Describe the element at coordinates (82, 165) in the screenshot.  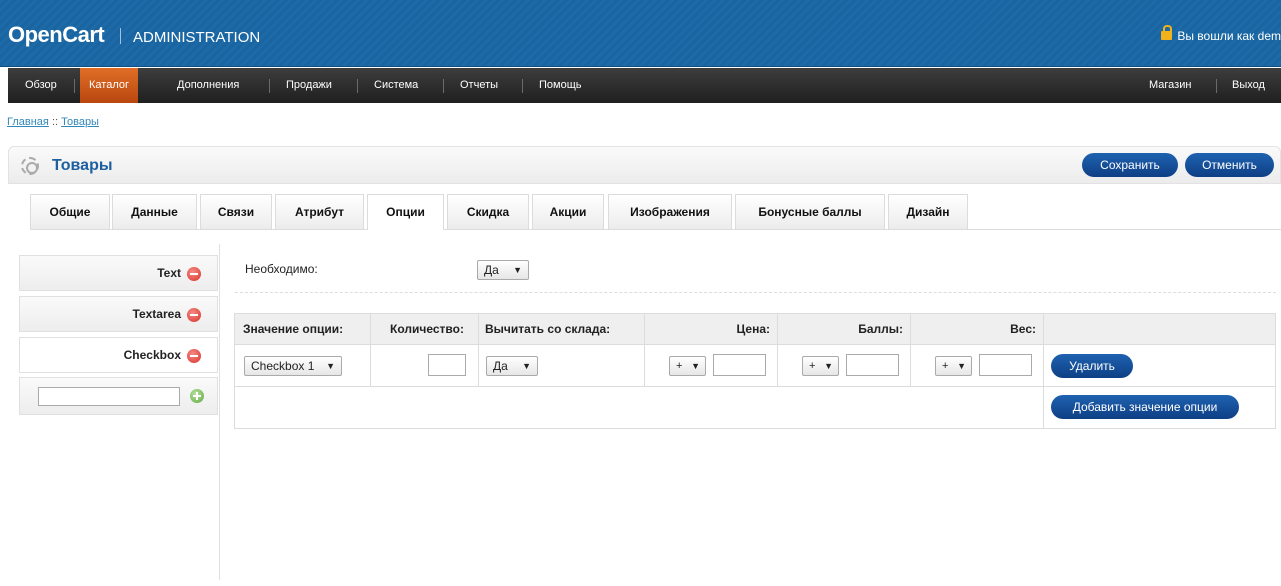
I see `page-title: Товары` at that location.